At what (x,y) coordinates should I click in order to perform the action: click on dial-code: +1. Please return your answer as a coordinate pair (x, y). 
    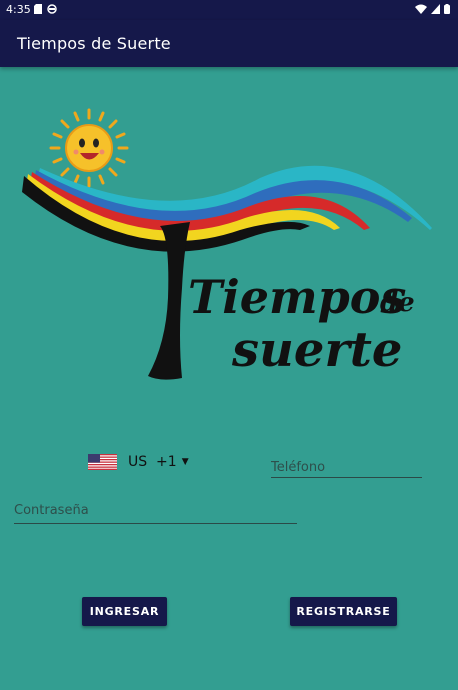
    Looking at the image, I should click on (166, 462).